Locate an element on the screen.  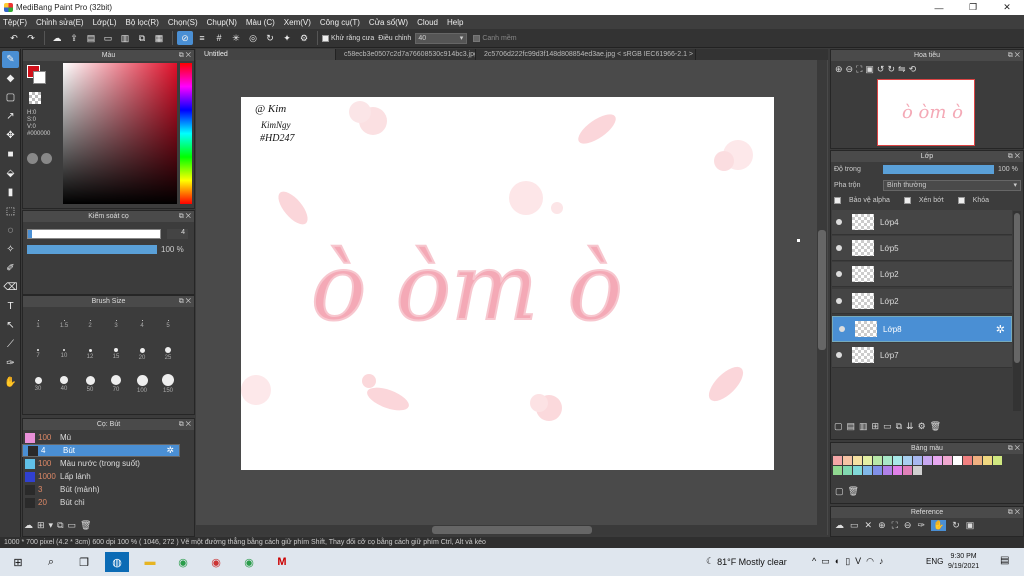
brush-folder-icon: ▭ is located at coordinates (72, 525).